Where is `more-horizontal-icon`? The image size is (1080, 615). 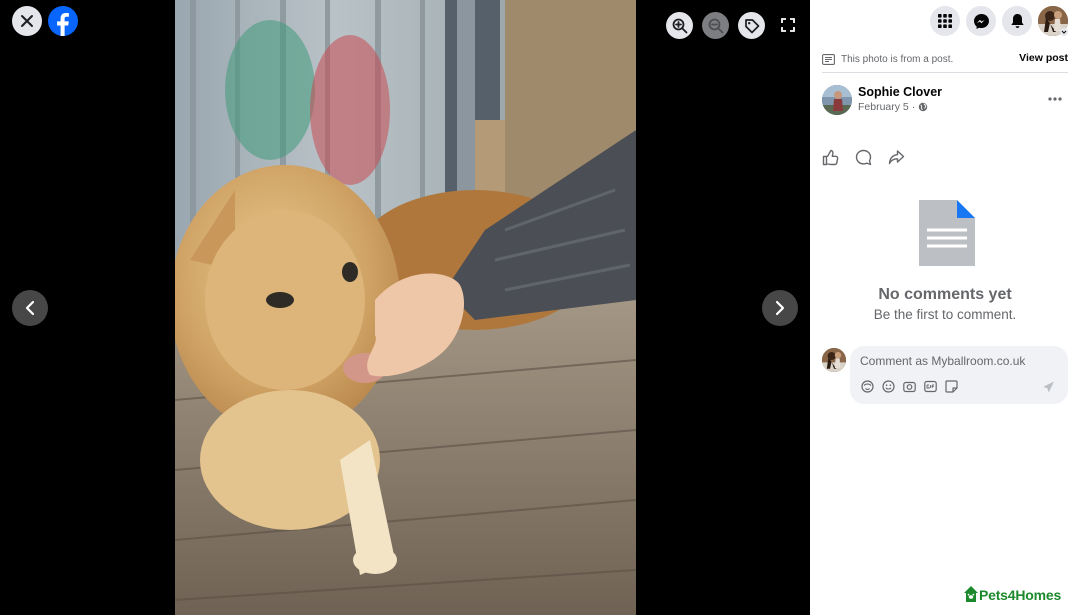 more-horizontal-icon is located at coordinates (1055, 99).